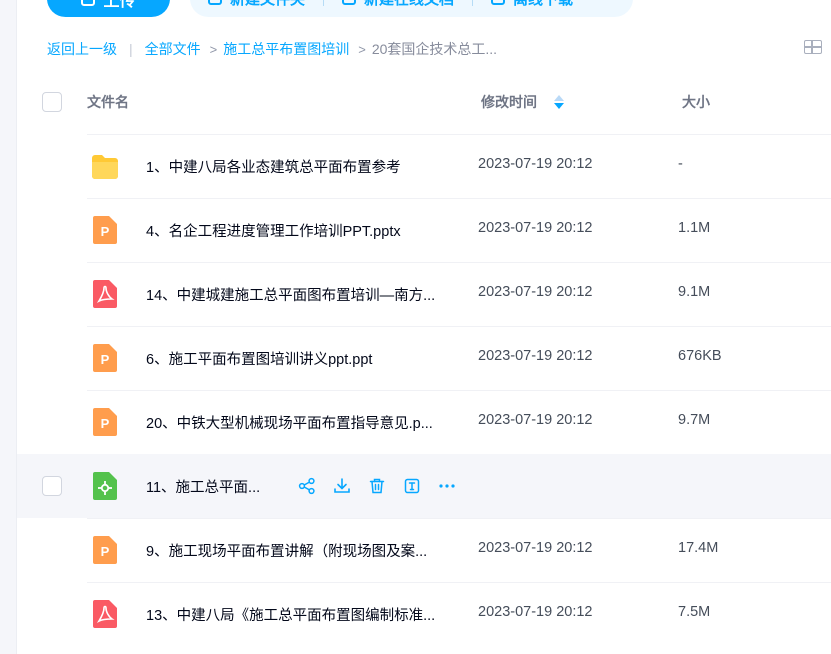 This screenshot has width=831, height=654. Describe the element at coordinates (259, 358) in the screenshot. I see `file-name: 6、施工平面布置图培训讲义ppt.ppt` at that location.